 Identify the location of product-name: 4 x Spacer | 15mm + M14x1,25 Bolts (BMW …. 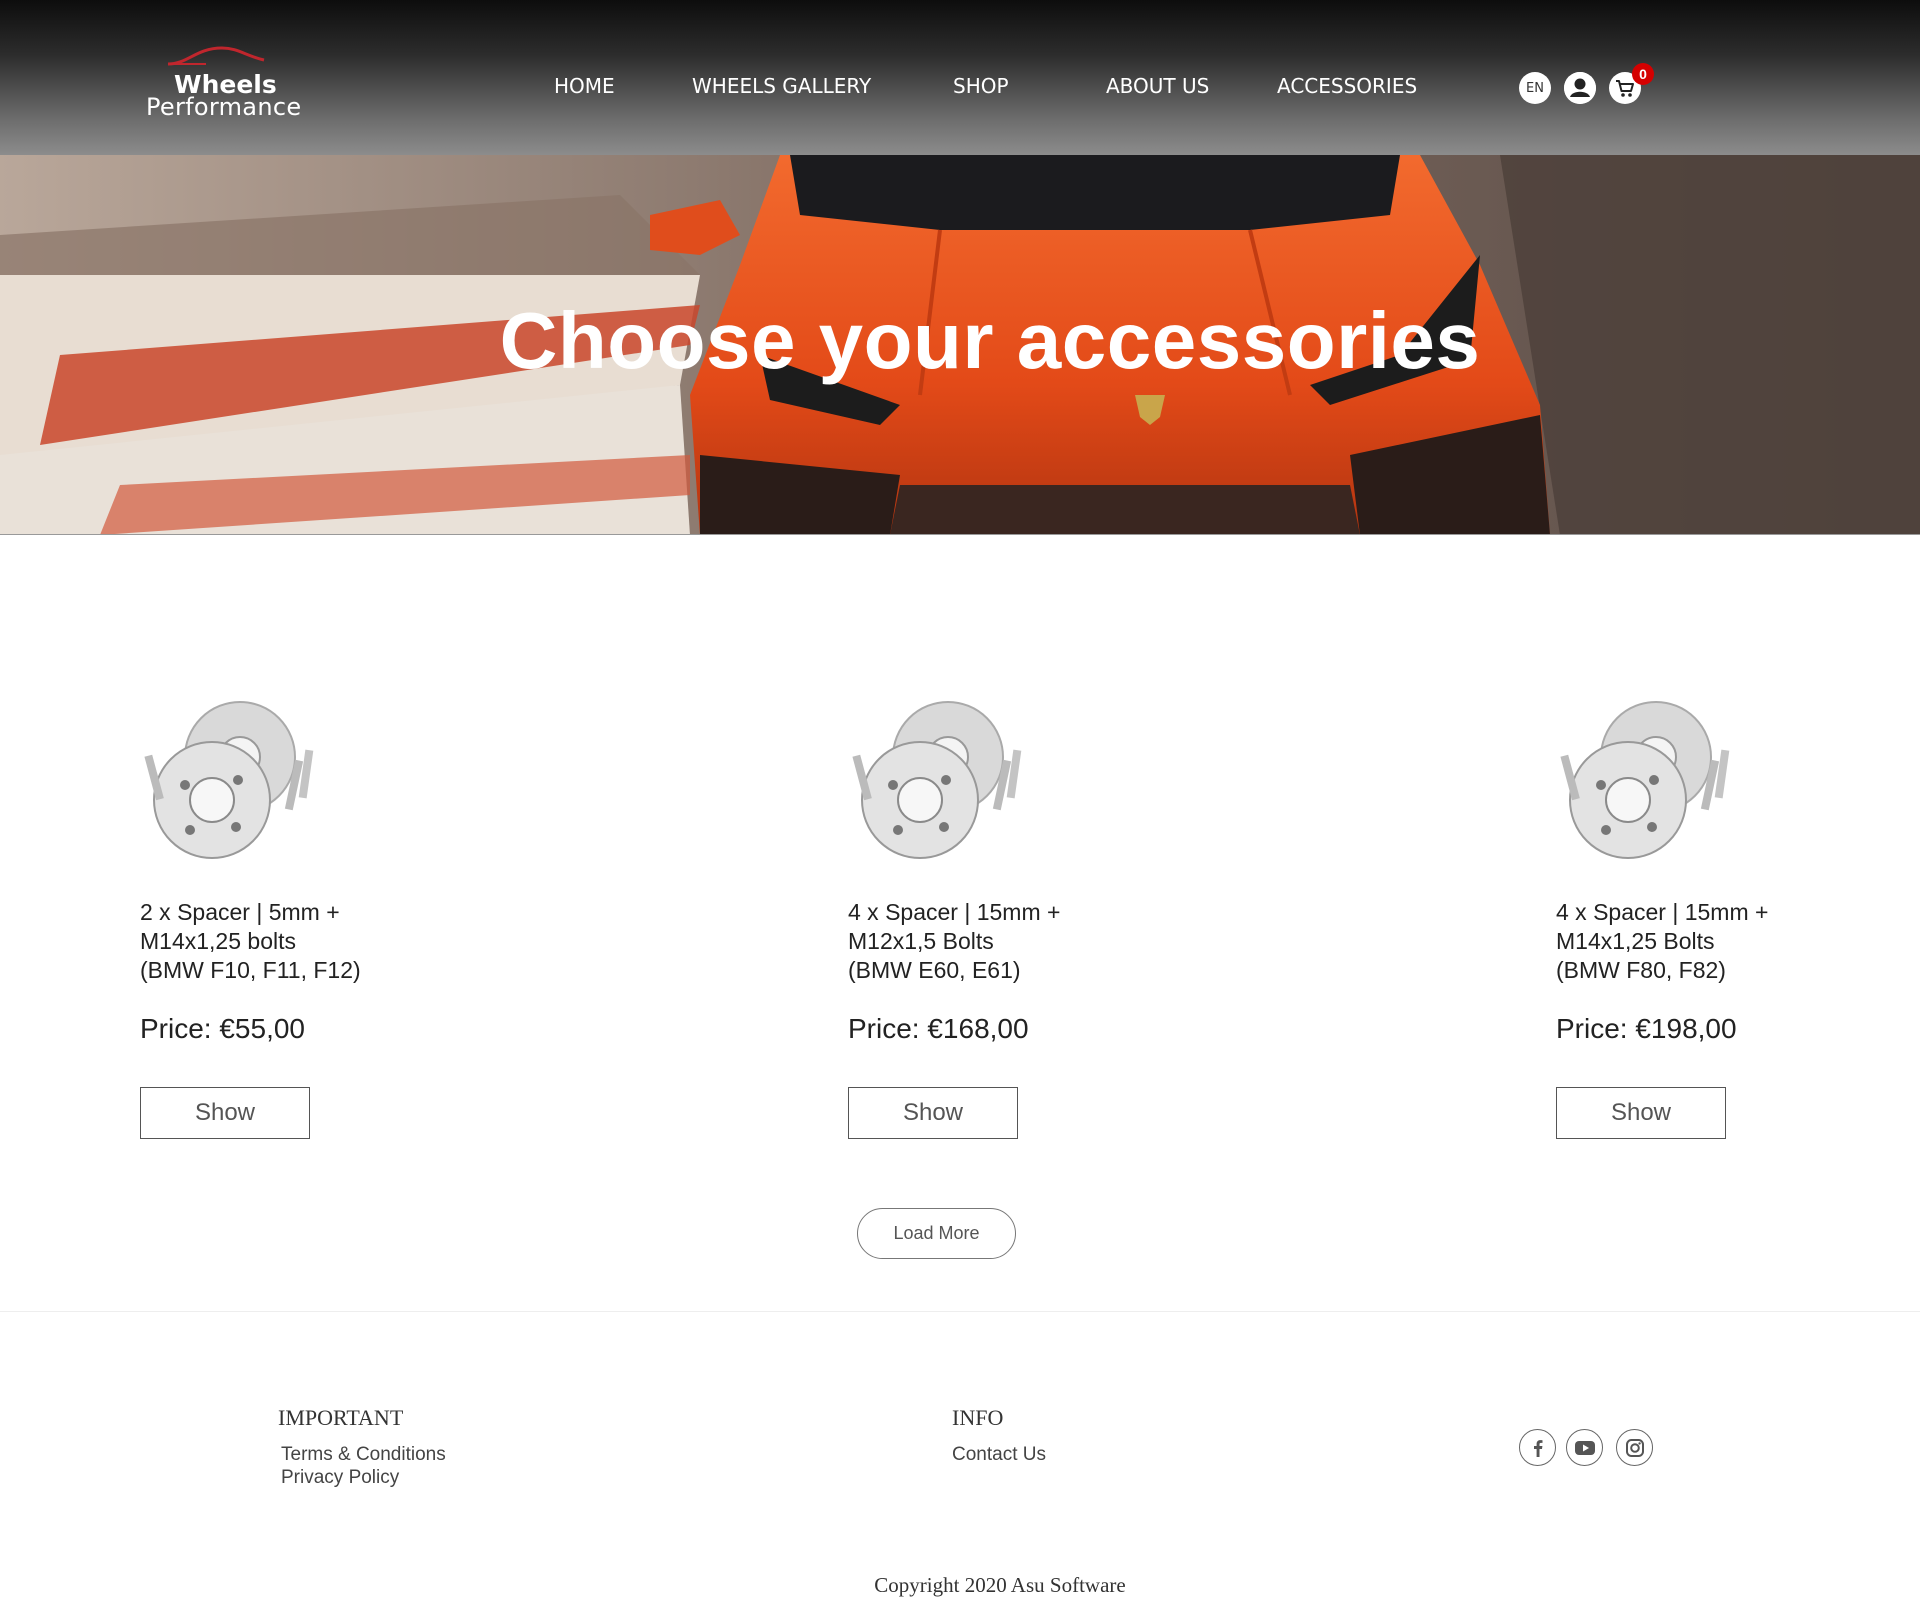
(1726, 941).